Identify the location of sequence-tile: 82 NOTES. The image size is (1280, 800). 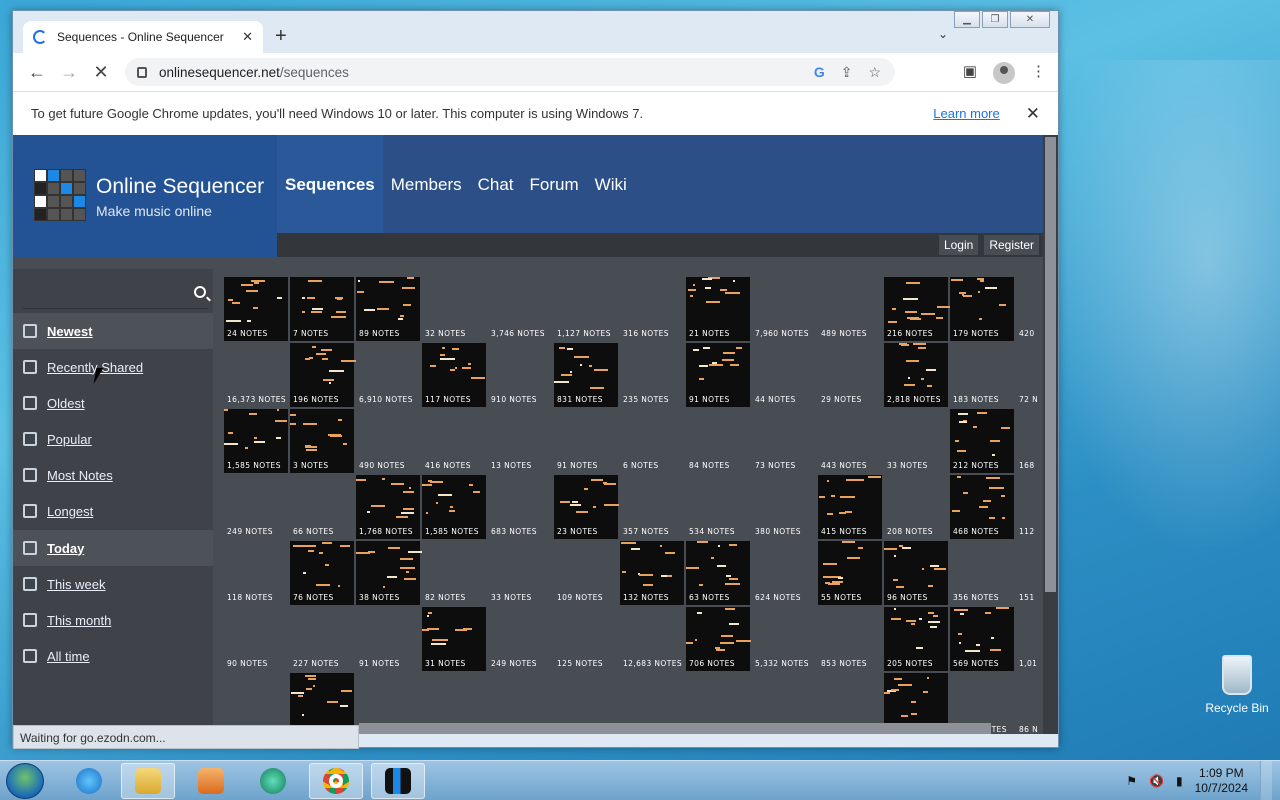
(454, 573).